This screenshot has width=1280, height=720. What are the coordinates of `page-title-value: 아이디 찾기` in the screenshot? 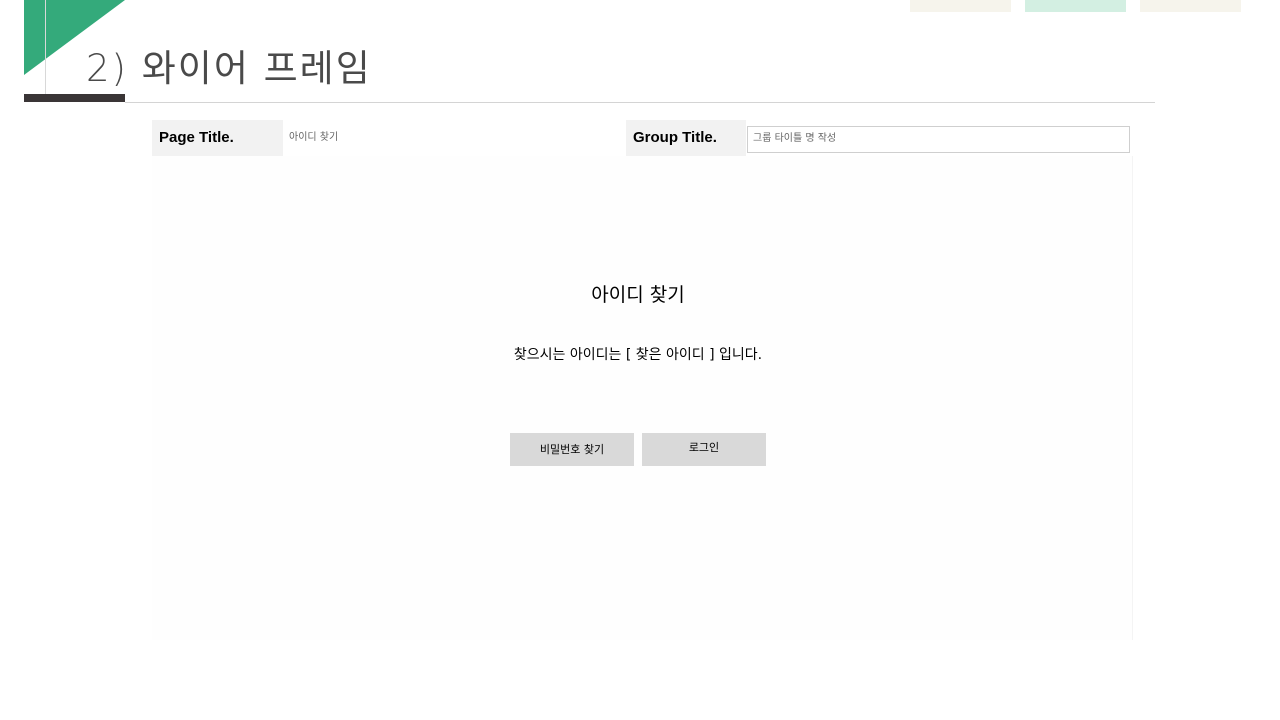 It's located at (314, 137).